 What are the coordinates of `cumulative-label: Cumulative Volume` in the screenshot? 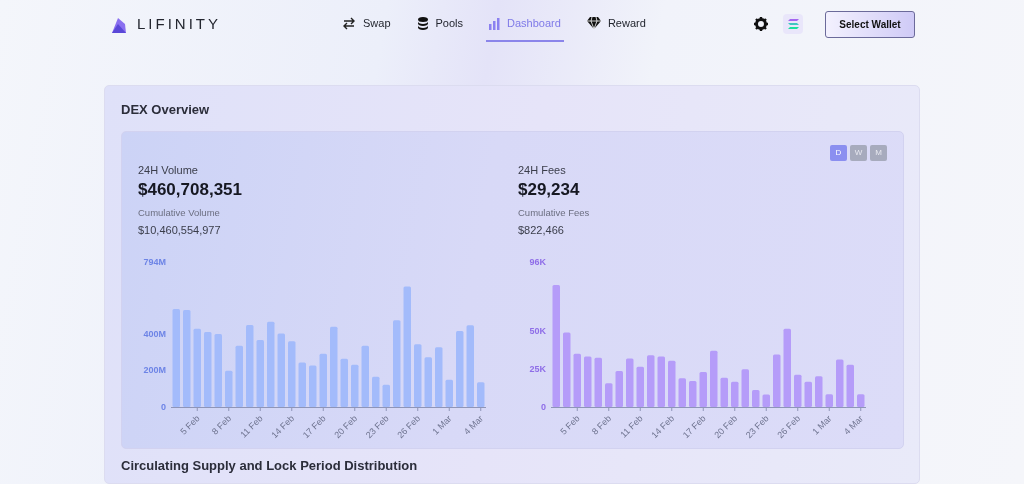 It's located at (179, 212).